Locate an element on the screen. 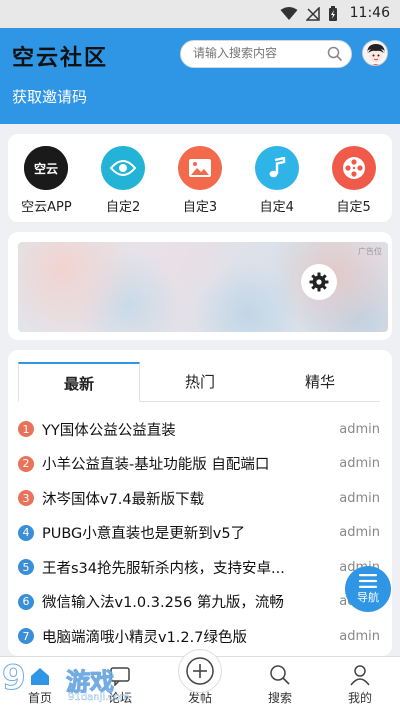  fab-label: 导航 is located at coordinates (368, 597).